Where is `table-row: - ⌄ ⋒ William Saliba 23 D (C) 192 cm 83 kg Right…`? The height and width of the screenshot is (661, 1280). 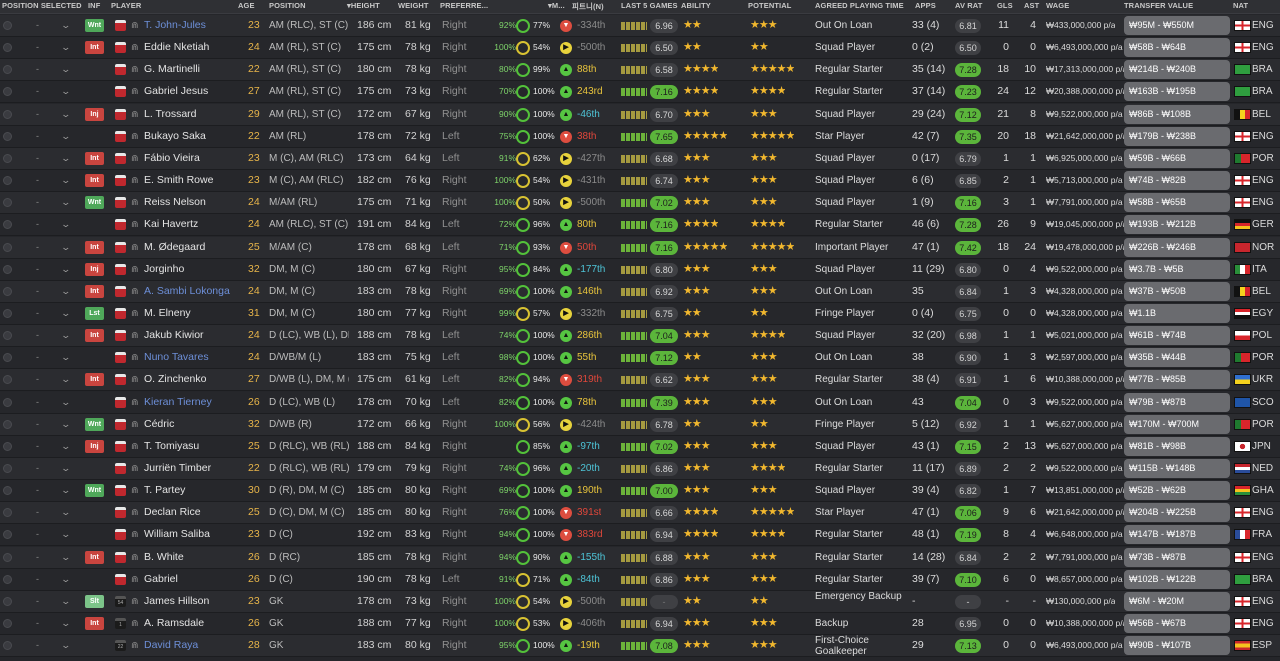 table-row: - ⌄ ⋒ William Saliba 23 D (C) 192 cm 83 kg Right… is located at coordinates (640, 535).